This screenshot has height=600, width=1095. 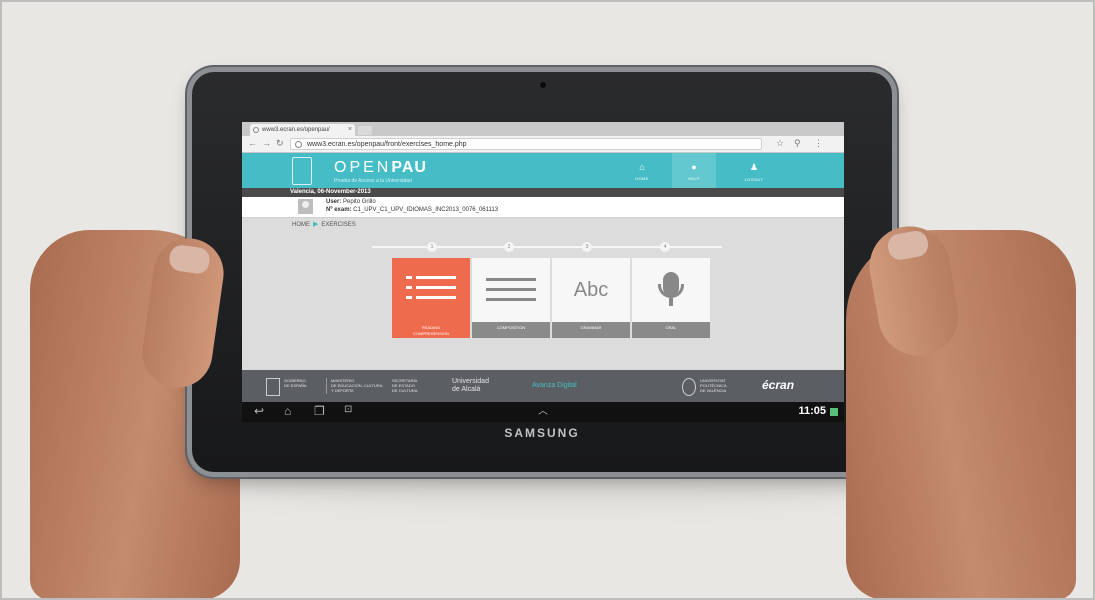 I want to click on user-icon: ♟, so click(x=754, y=167).